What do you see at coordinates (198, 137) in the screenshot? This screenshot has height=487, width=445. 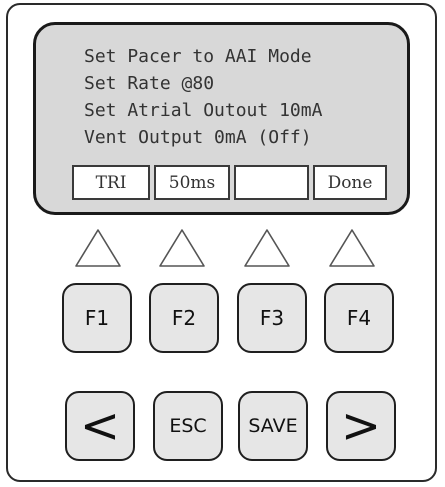 I see `lcd-line-4: Vent Output 0mA (Off)` at bounding box center [198, 137].